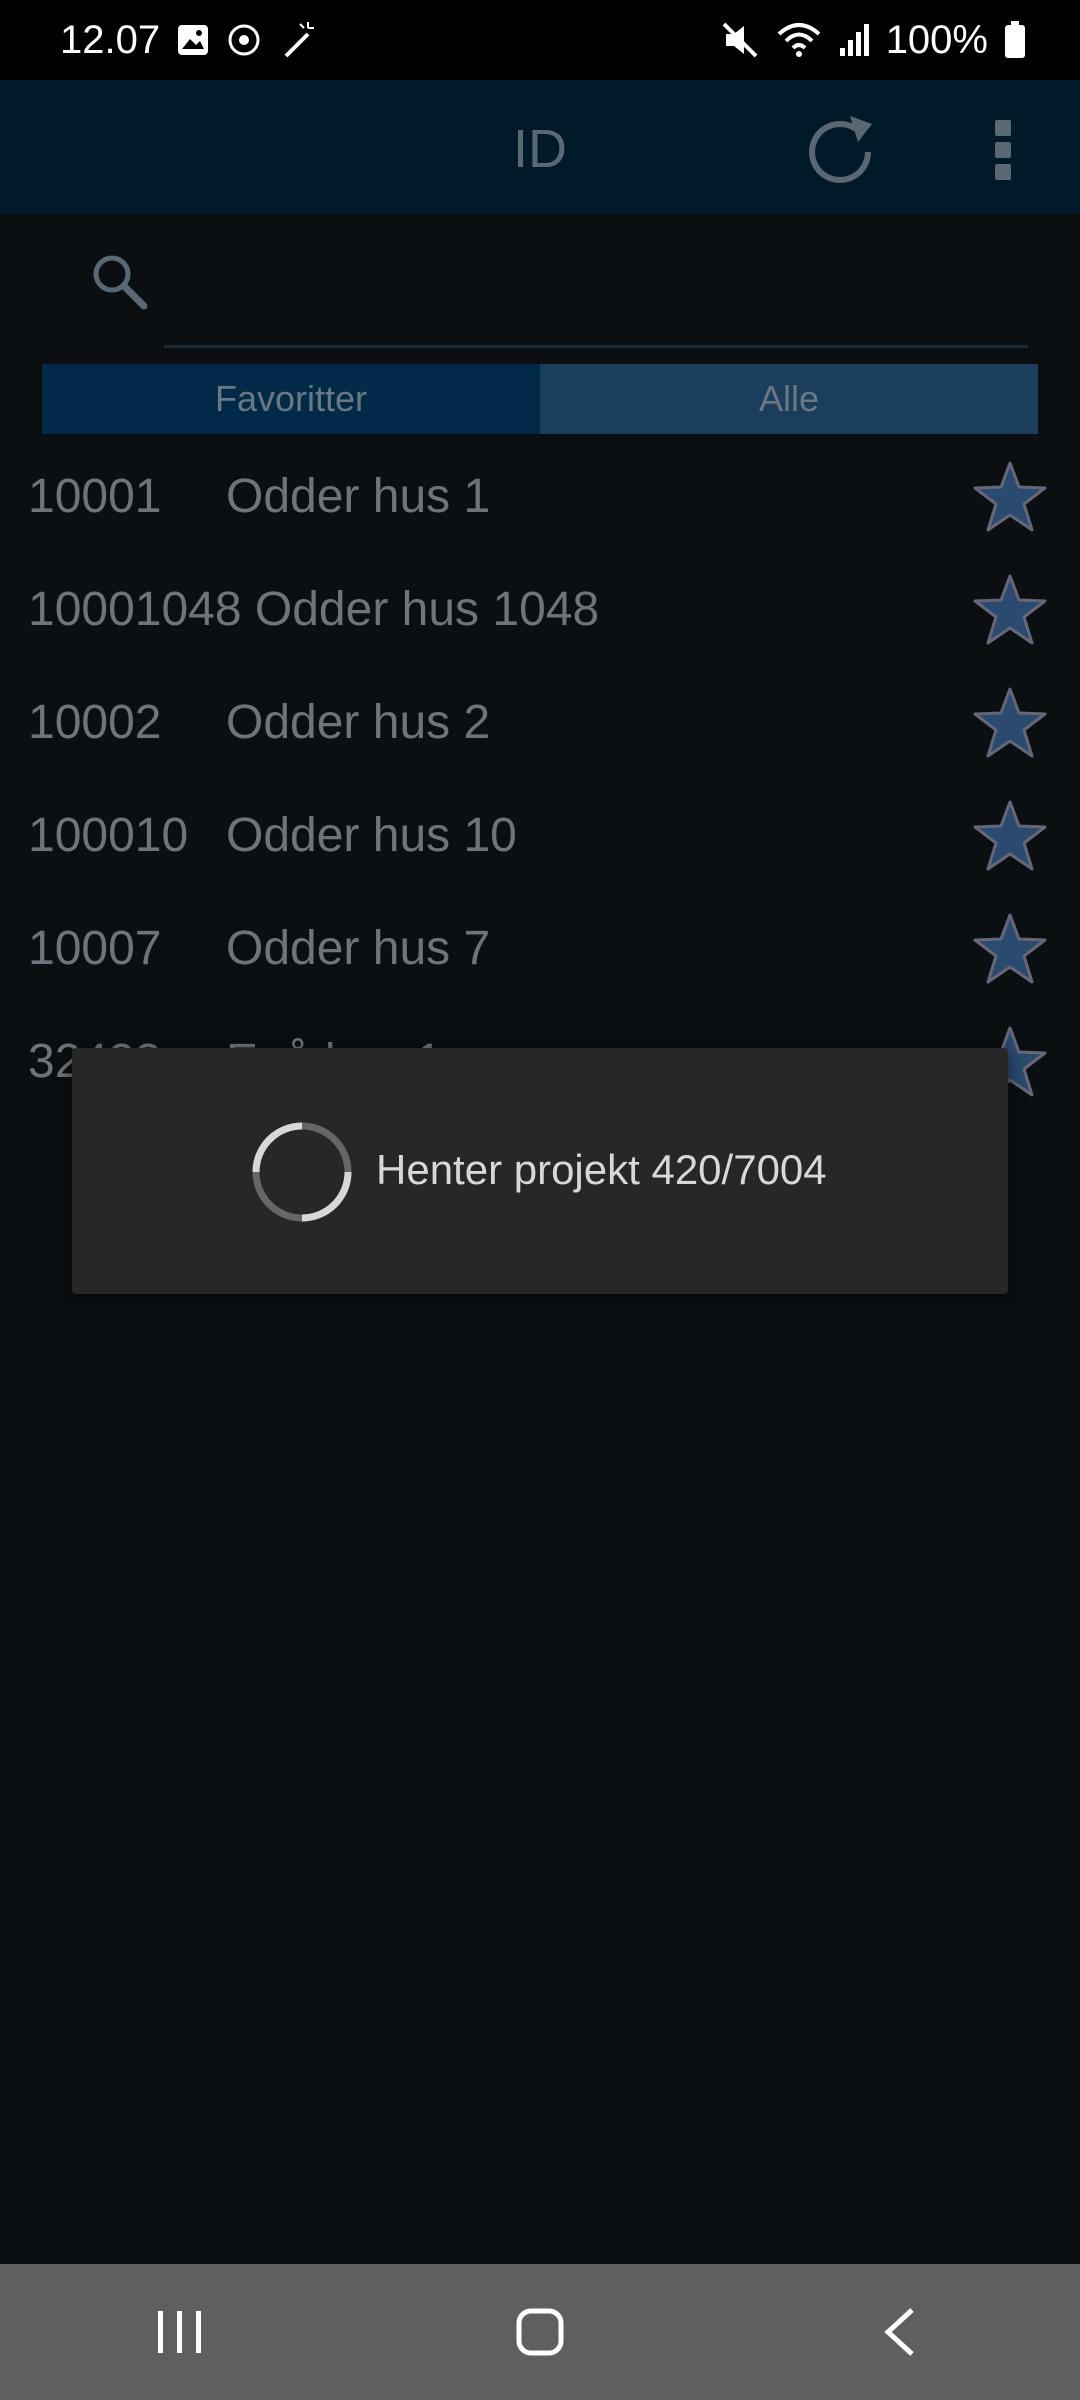 The width and height of the screenshot is (1080, 2400). What do you see at coordinates (291, 399) in the screenshot?
I see `tab-favoritter: Favoritter` at bounding box center [291, 399].